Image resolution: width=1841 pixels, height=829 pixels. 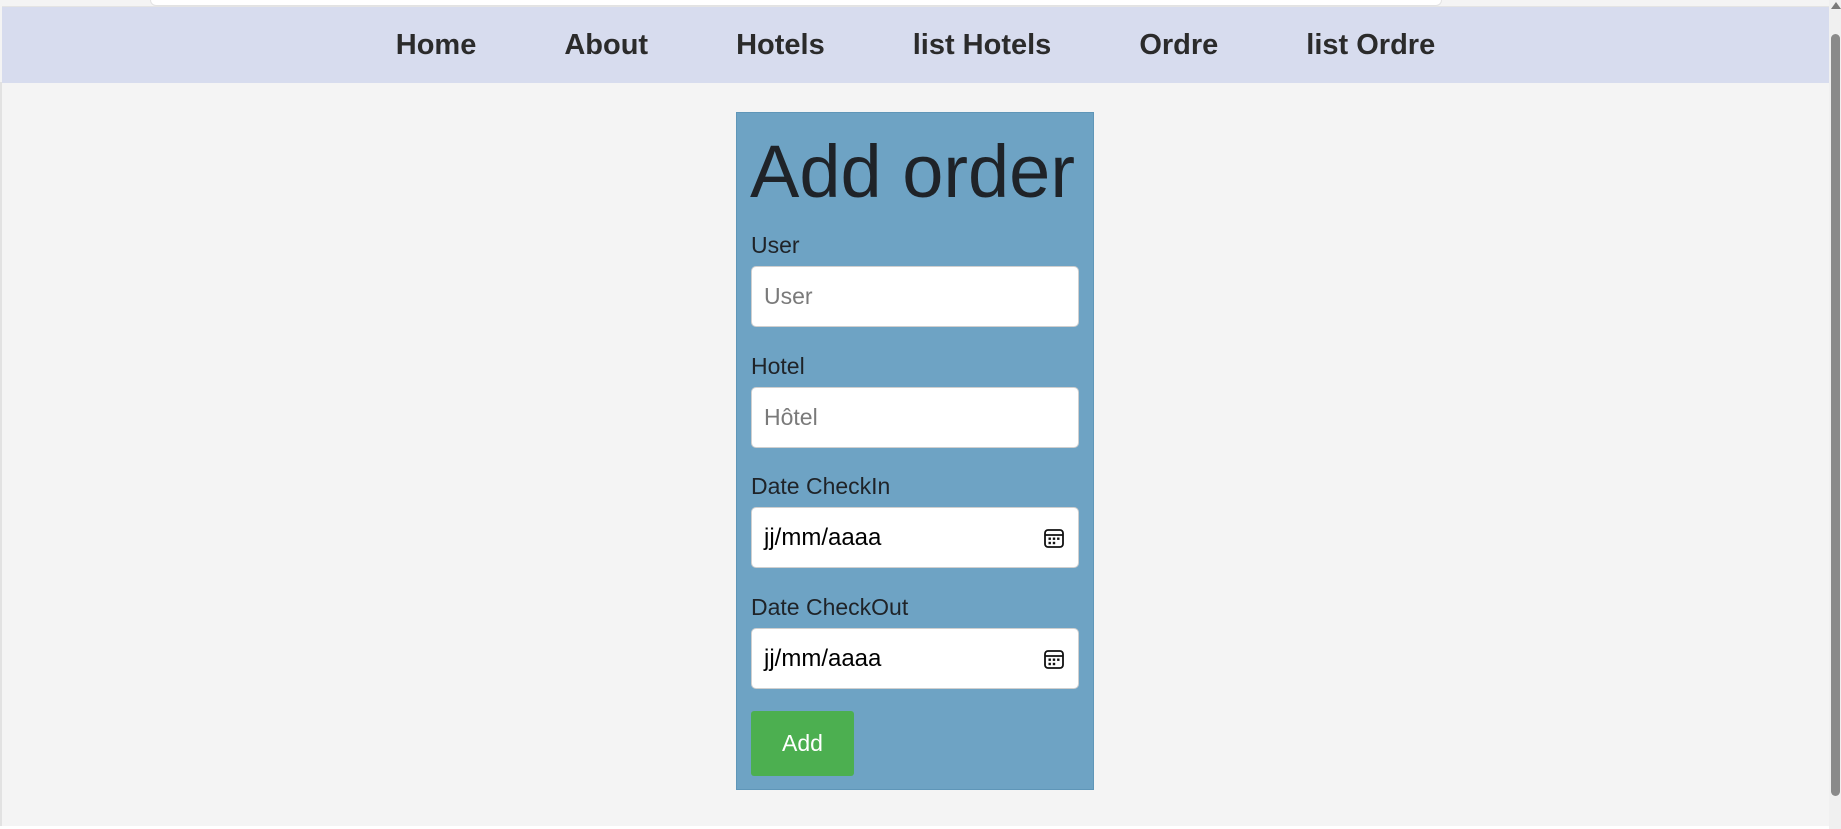 What do you see at coordinates (982, 45) in the screenshot?
I see `nav-link-list-hotels: list Hotels` at bounding box center [982, 45].